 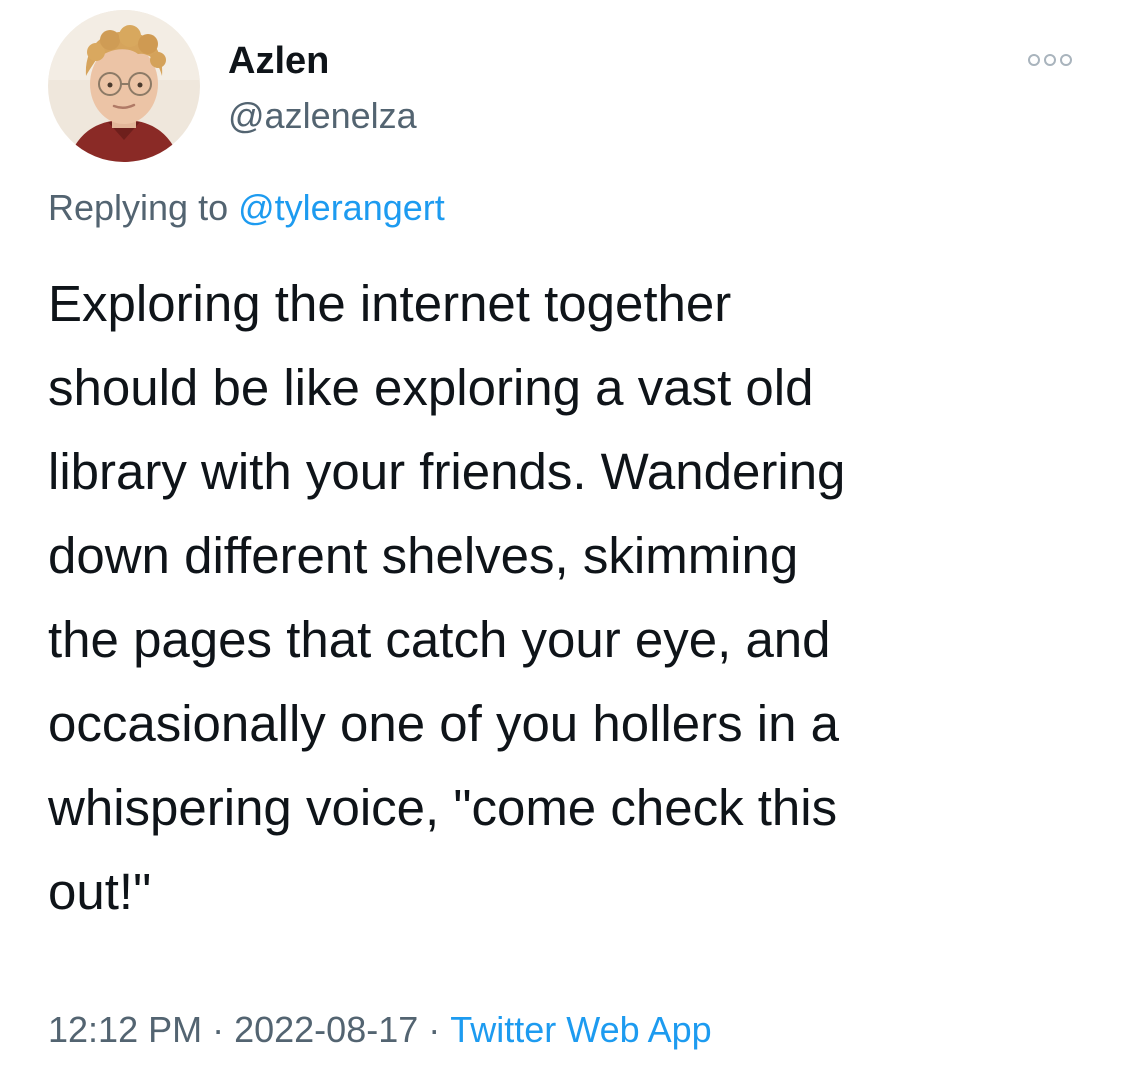 I want to click on tweet-text-line: library with your friends. Wandering, so click(x=447, y=471).